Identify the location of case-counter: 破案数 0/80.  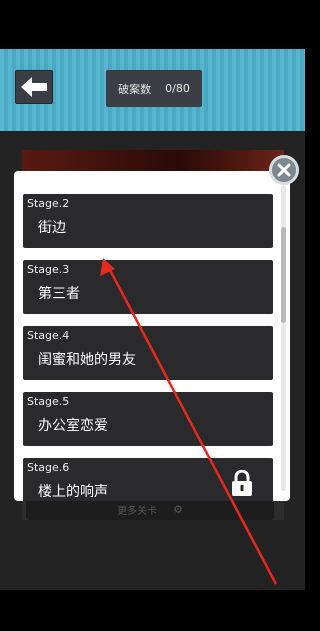
(154, 88).